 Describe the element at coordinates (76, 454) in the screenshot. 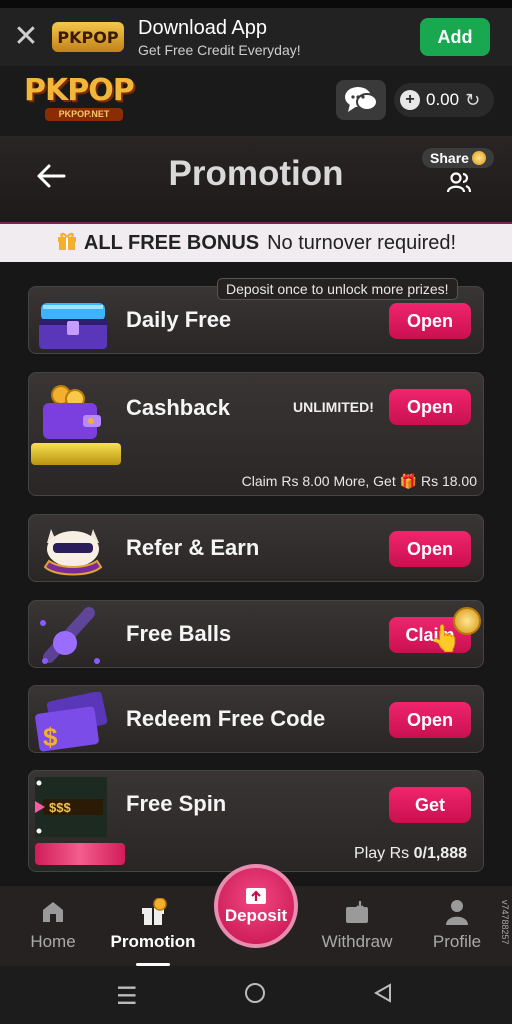

I see `cashback-progress-bar` at that location.